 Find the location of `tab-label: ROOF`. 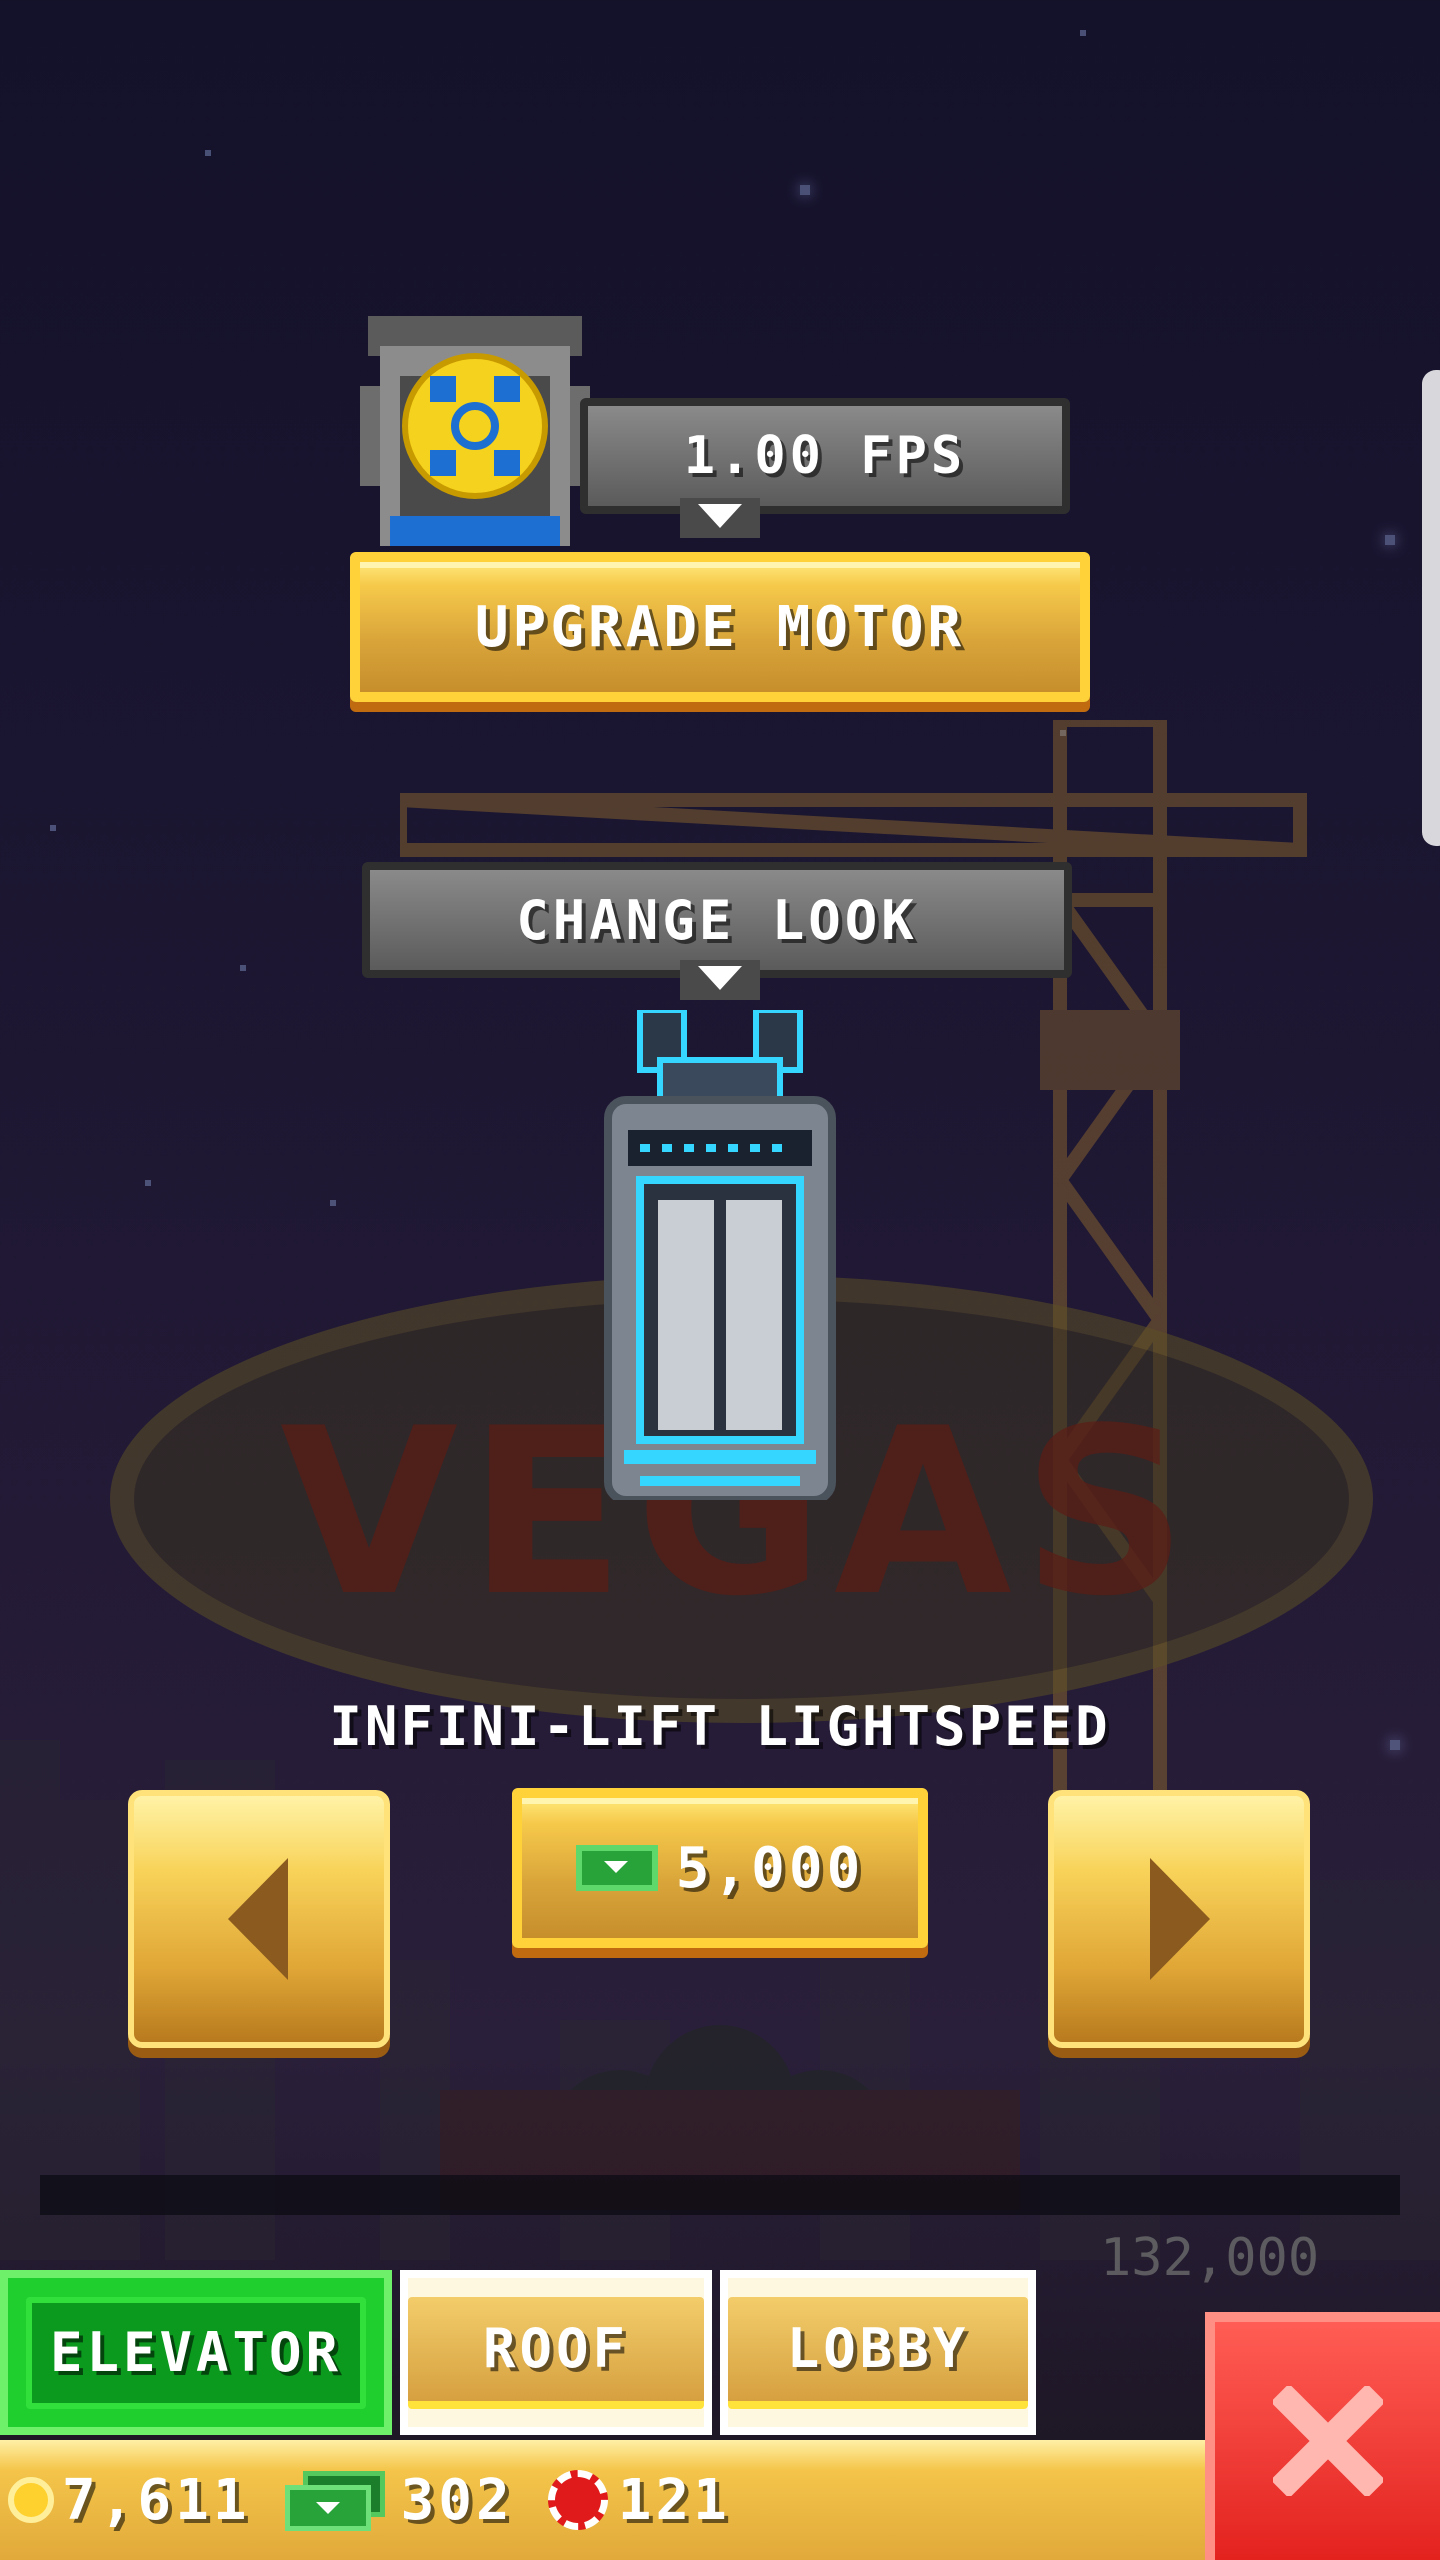

tab-label: ROOF is located at coordinates (556, 2352).